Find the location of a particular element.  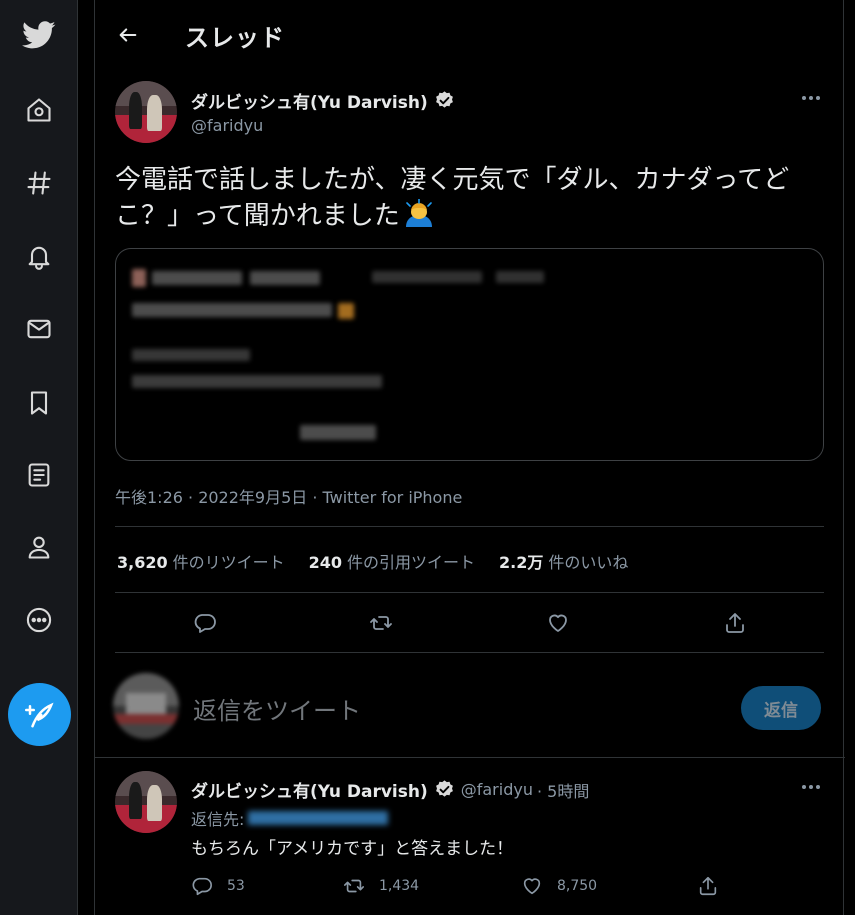

sidebar-nav is located at coordinates (39, 457).